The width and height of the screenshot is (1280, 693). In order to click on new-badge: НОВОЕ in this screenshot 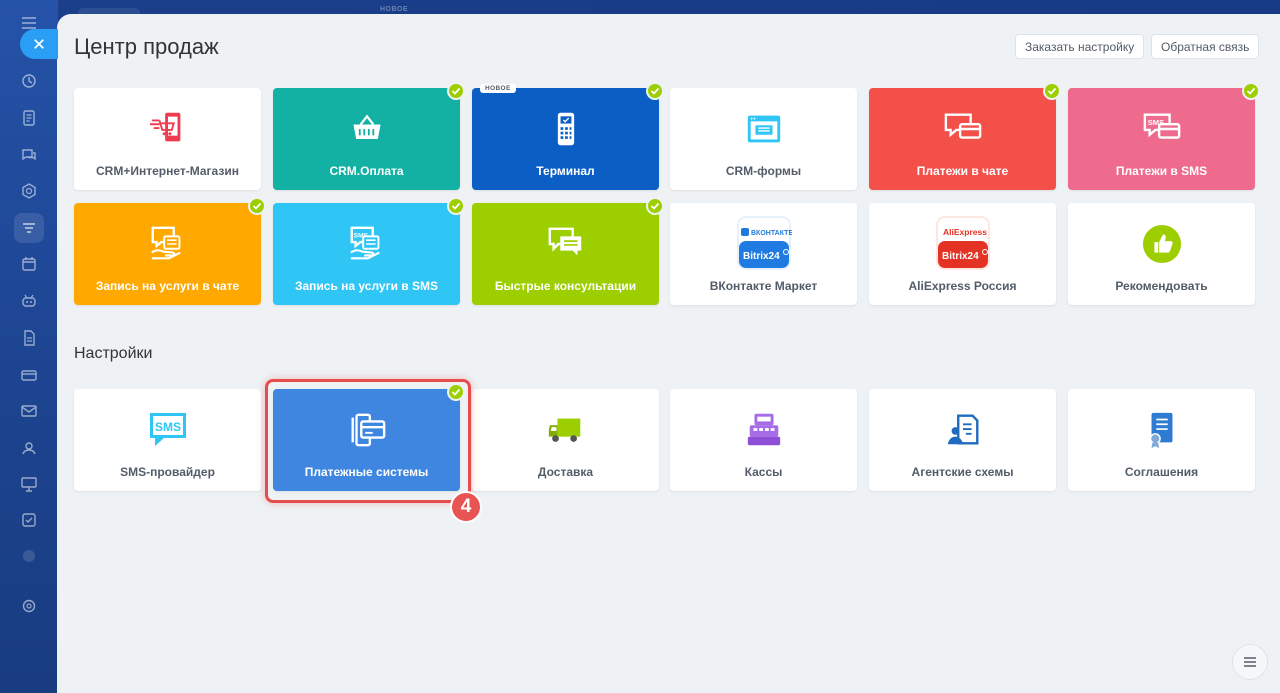, I will do `click(498, 88)`.